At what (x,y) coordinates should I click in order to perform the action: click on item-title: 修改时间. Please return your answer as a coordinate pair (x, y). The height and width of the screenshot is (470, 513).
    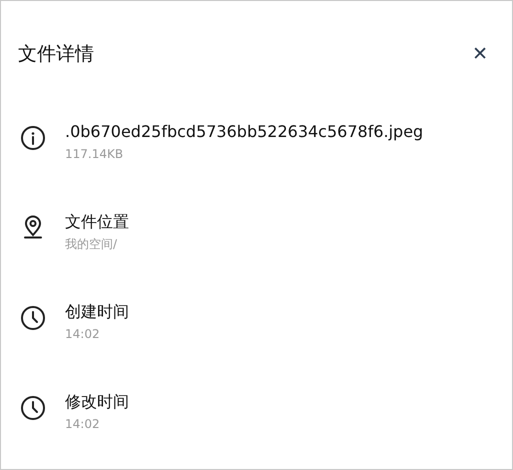
    Looking at the image, I should click on (97, 402).